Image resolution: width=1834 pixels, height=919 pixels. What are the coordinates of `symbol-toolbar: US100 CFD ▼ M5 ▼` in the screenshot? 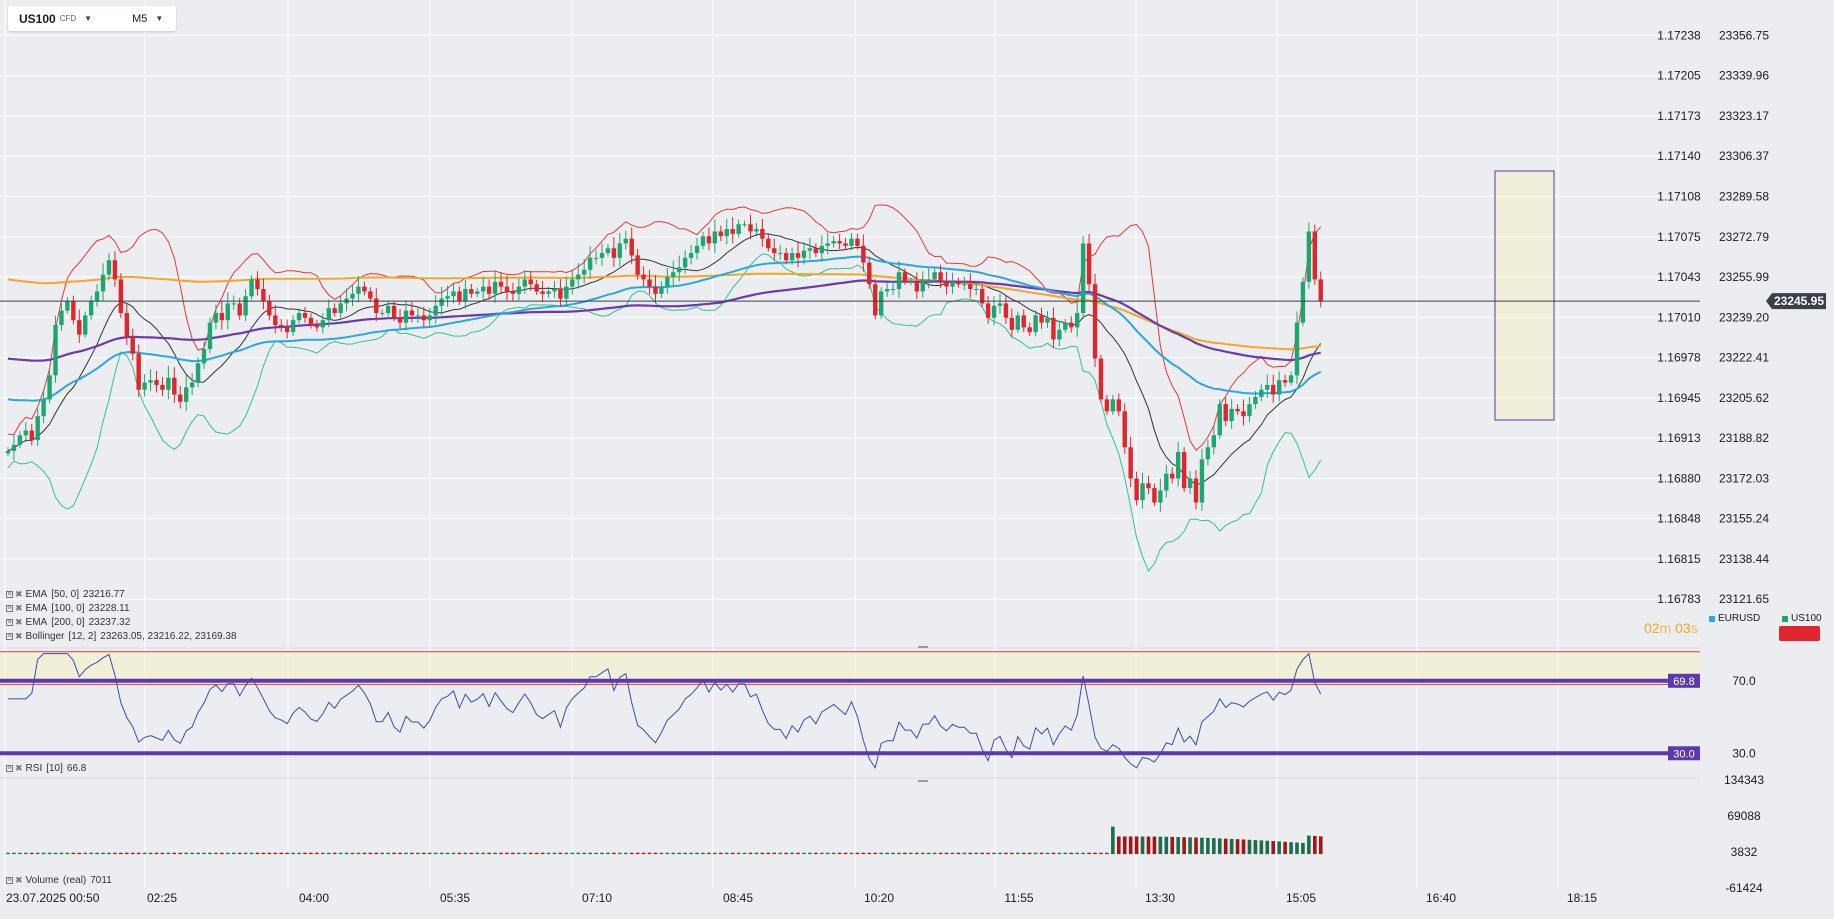 It's located at (92, 18).